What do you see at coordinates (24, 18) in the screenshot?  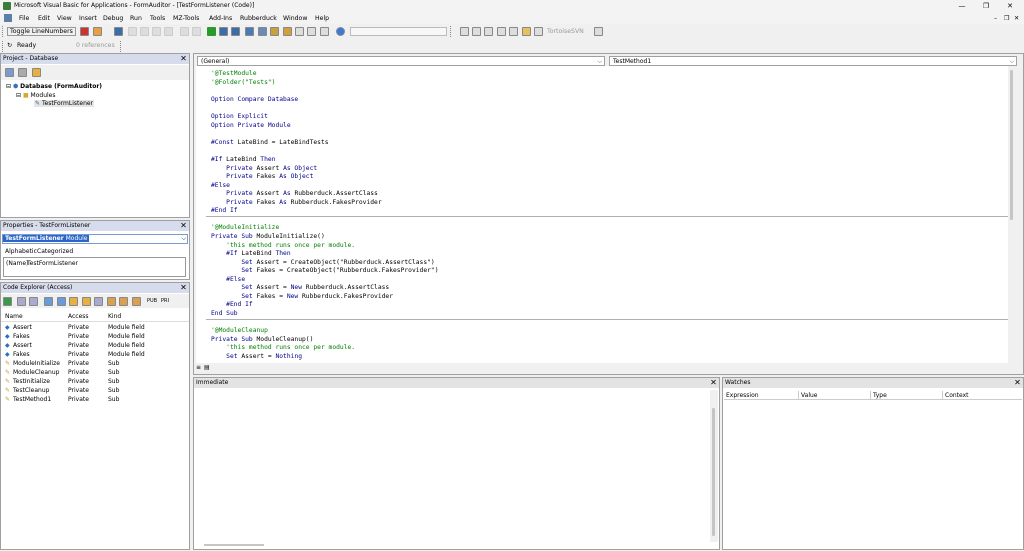 I see `menu-file: File` at bounding box center [24, 18].